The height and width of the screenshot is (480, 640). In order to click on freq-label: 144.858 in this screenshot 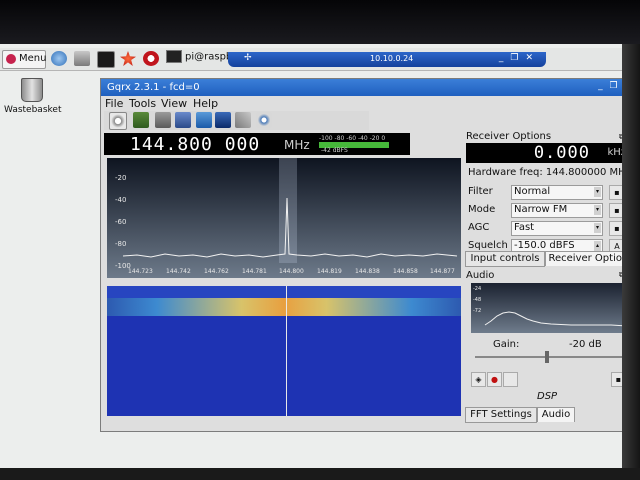, I will do `click(405, 271)`.